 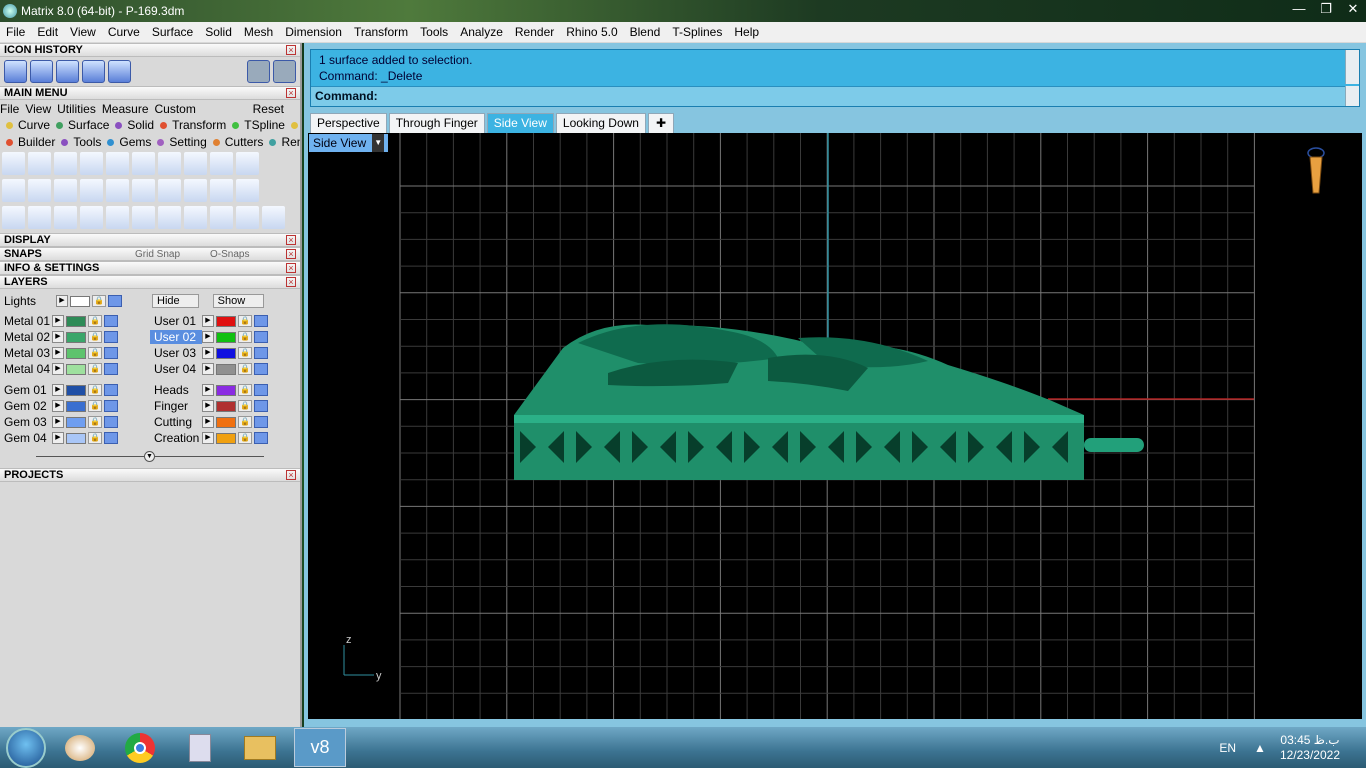 What do you see at coordinates (124, 32) in the screenshot?
I see `menu-curve: Curve` at bounding box center [124, 32].